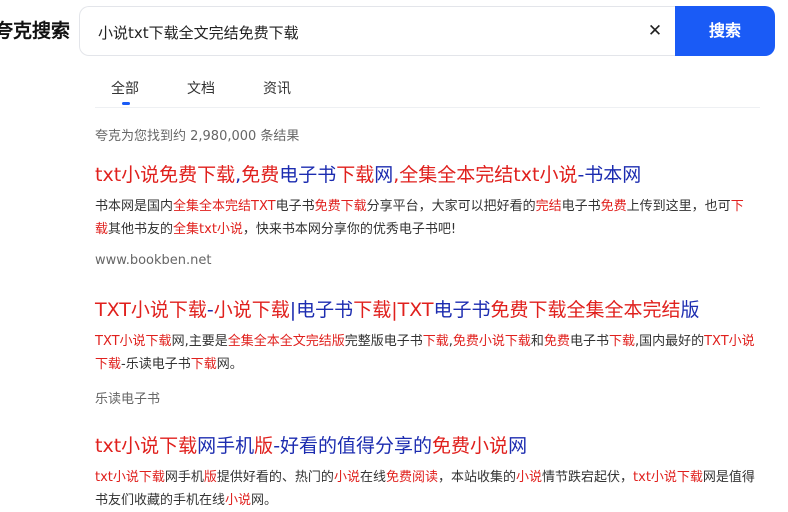 Image resolution: width=788 pixels, height=512 pixels. I want to click on highlighted-text: 免费阅读, so click(411, 477).